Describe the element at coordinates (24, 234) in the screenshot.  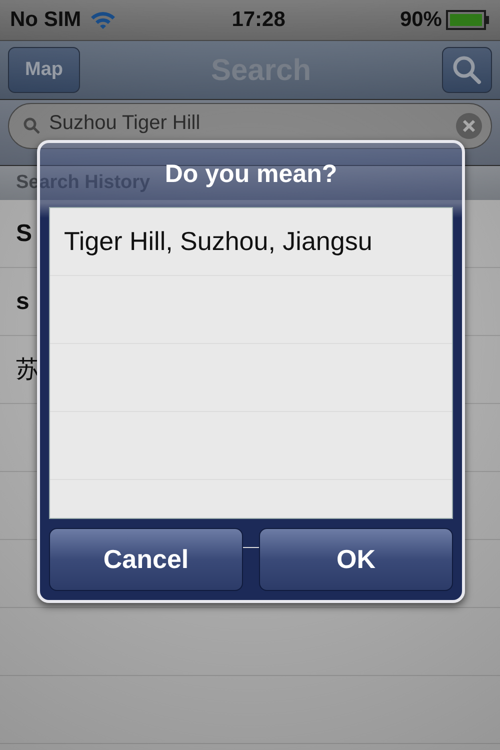
I see `history-item: S` at that location.